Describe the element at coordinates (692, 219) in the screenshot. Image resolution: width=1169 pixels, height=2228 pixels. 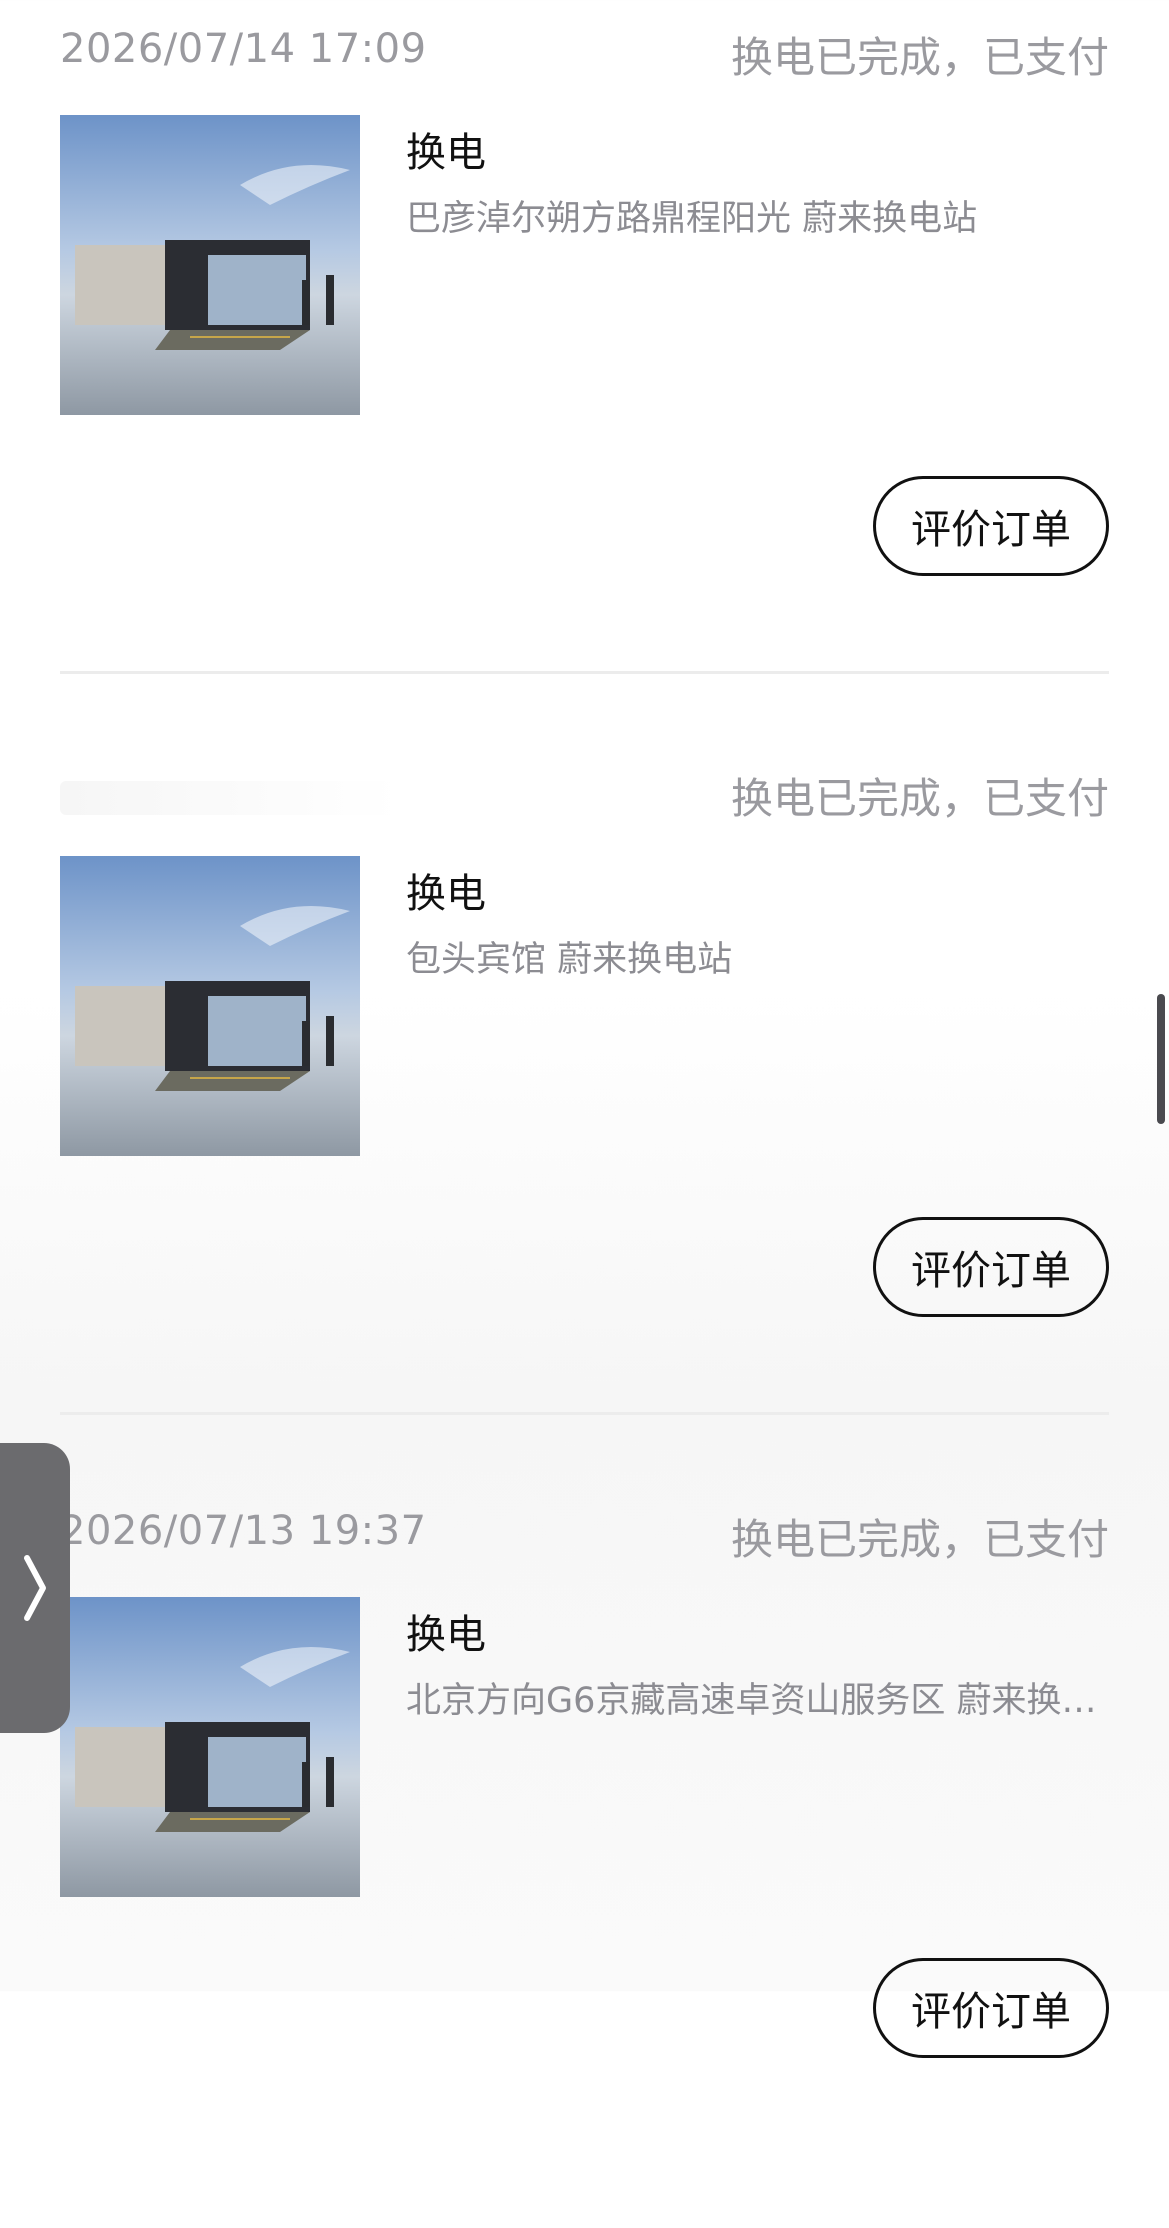
I see `station-name: 巴彦淖尔朔方路鼎程阳光 蔚来换电站` at that location.